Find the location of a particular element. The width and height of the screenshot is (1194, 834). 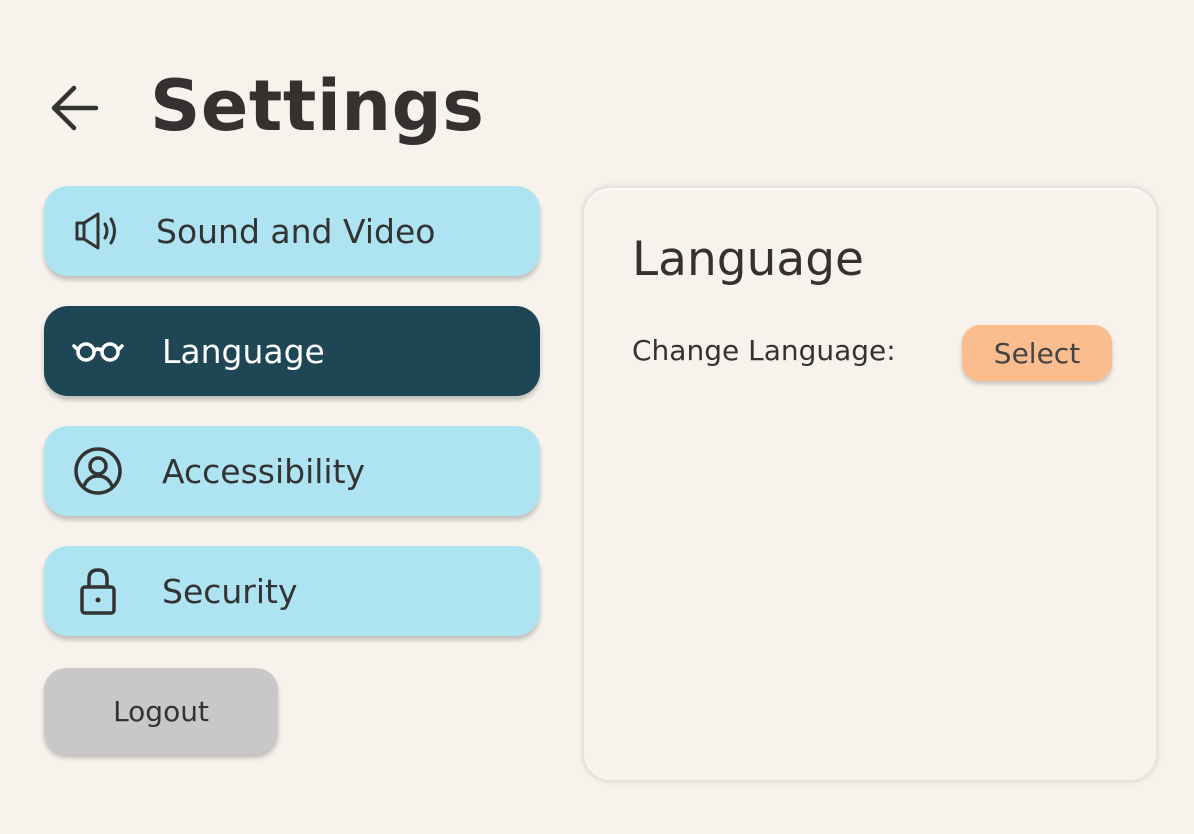

glasses-icon is located at coordinates (98, 351).